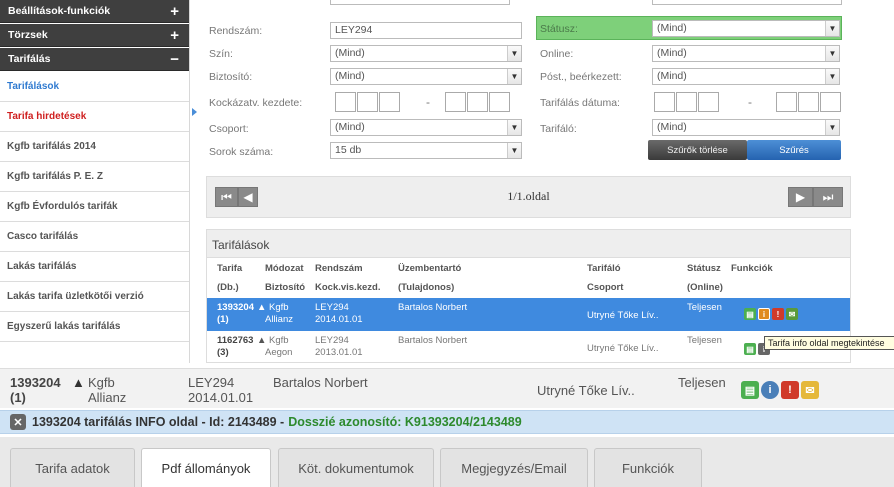  Describe the element at coordinates (235, 340) in the screenshot. I see `row-id: 1162763` at that location.